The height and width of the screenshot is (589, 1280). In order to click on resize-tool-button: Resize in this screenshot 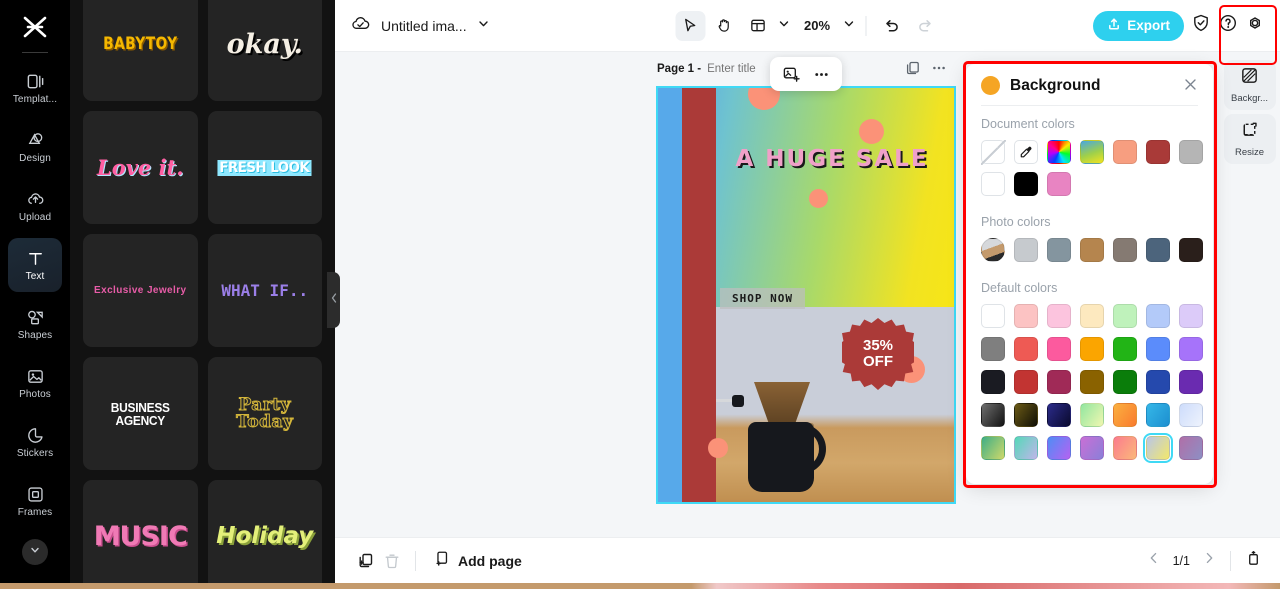, I will do `click(1249, 139)`.